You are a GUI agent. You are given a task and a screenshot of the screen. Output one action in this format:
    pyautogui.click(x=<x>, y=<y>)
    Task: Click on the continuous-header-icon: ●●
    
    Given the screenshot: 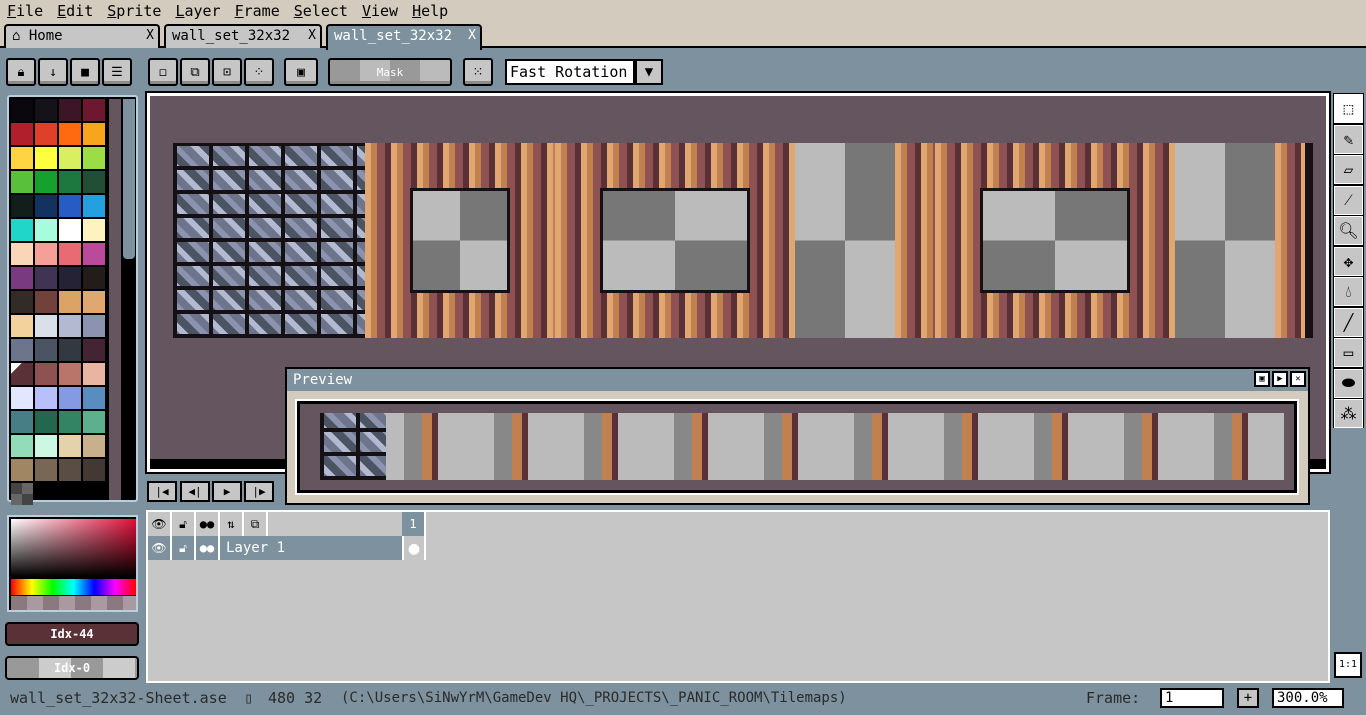 What is the action you would take?
    pyautogui.click(x=208, y=524)
    